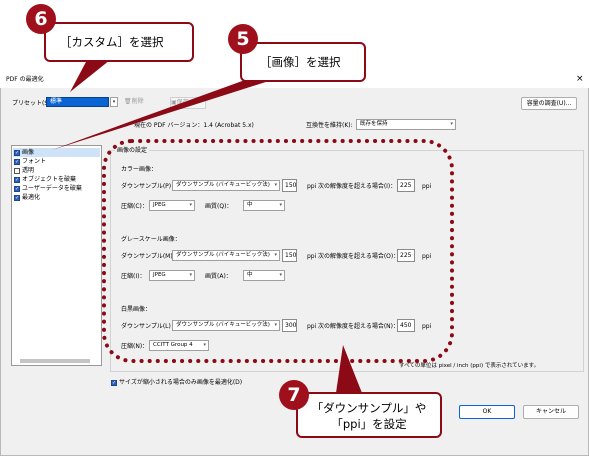 This screenshot has width=589, height=456. What do you see at coordinates (41, 19) in the screenshot?
I see `callout-6-number: 6` at bounding box center [41, 19].